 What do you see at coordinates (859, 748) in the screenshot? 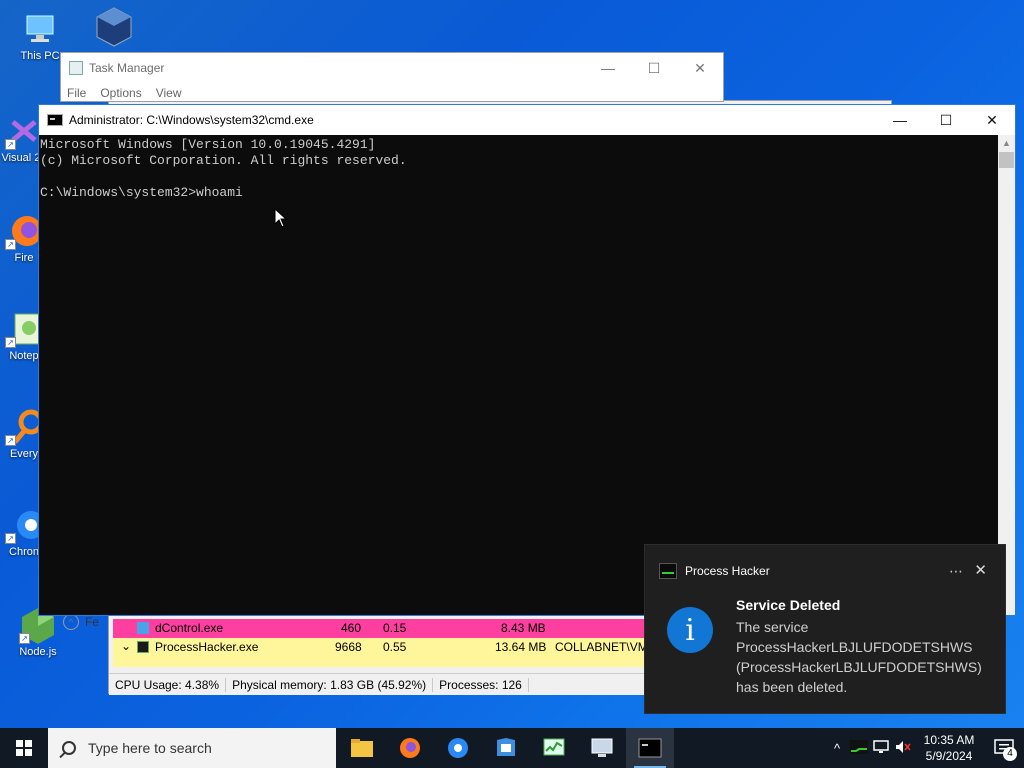
I see `process-hacker-tray-icon` at bounding box center [859, 748].